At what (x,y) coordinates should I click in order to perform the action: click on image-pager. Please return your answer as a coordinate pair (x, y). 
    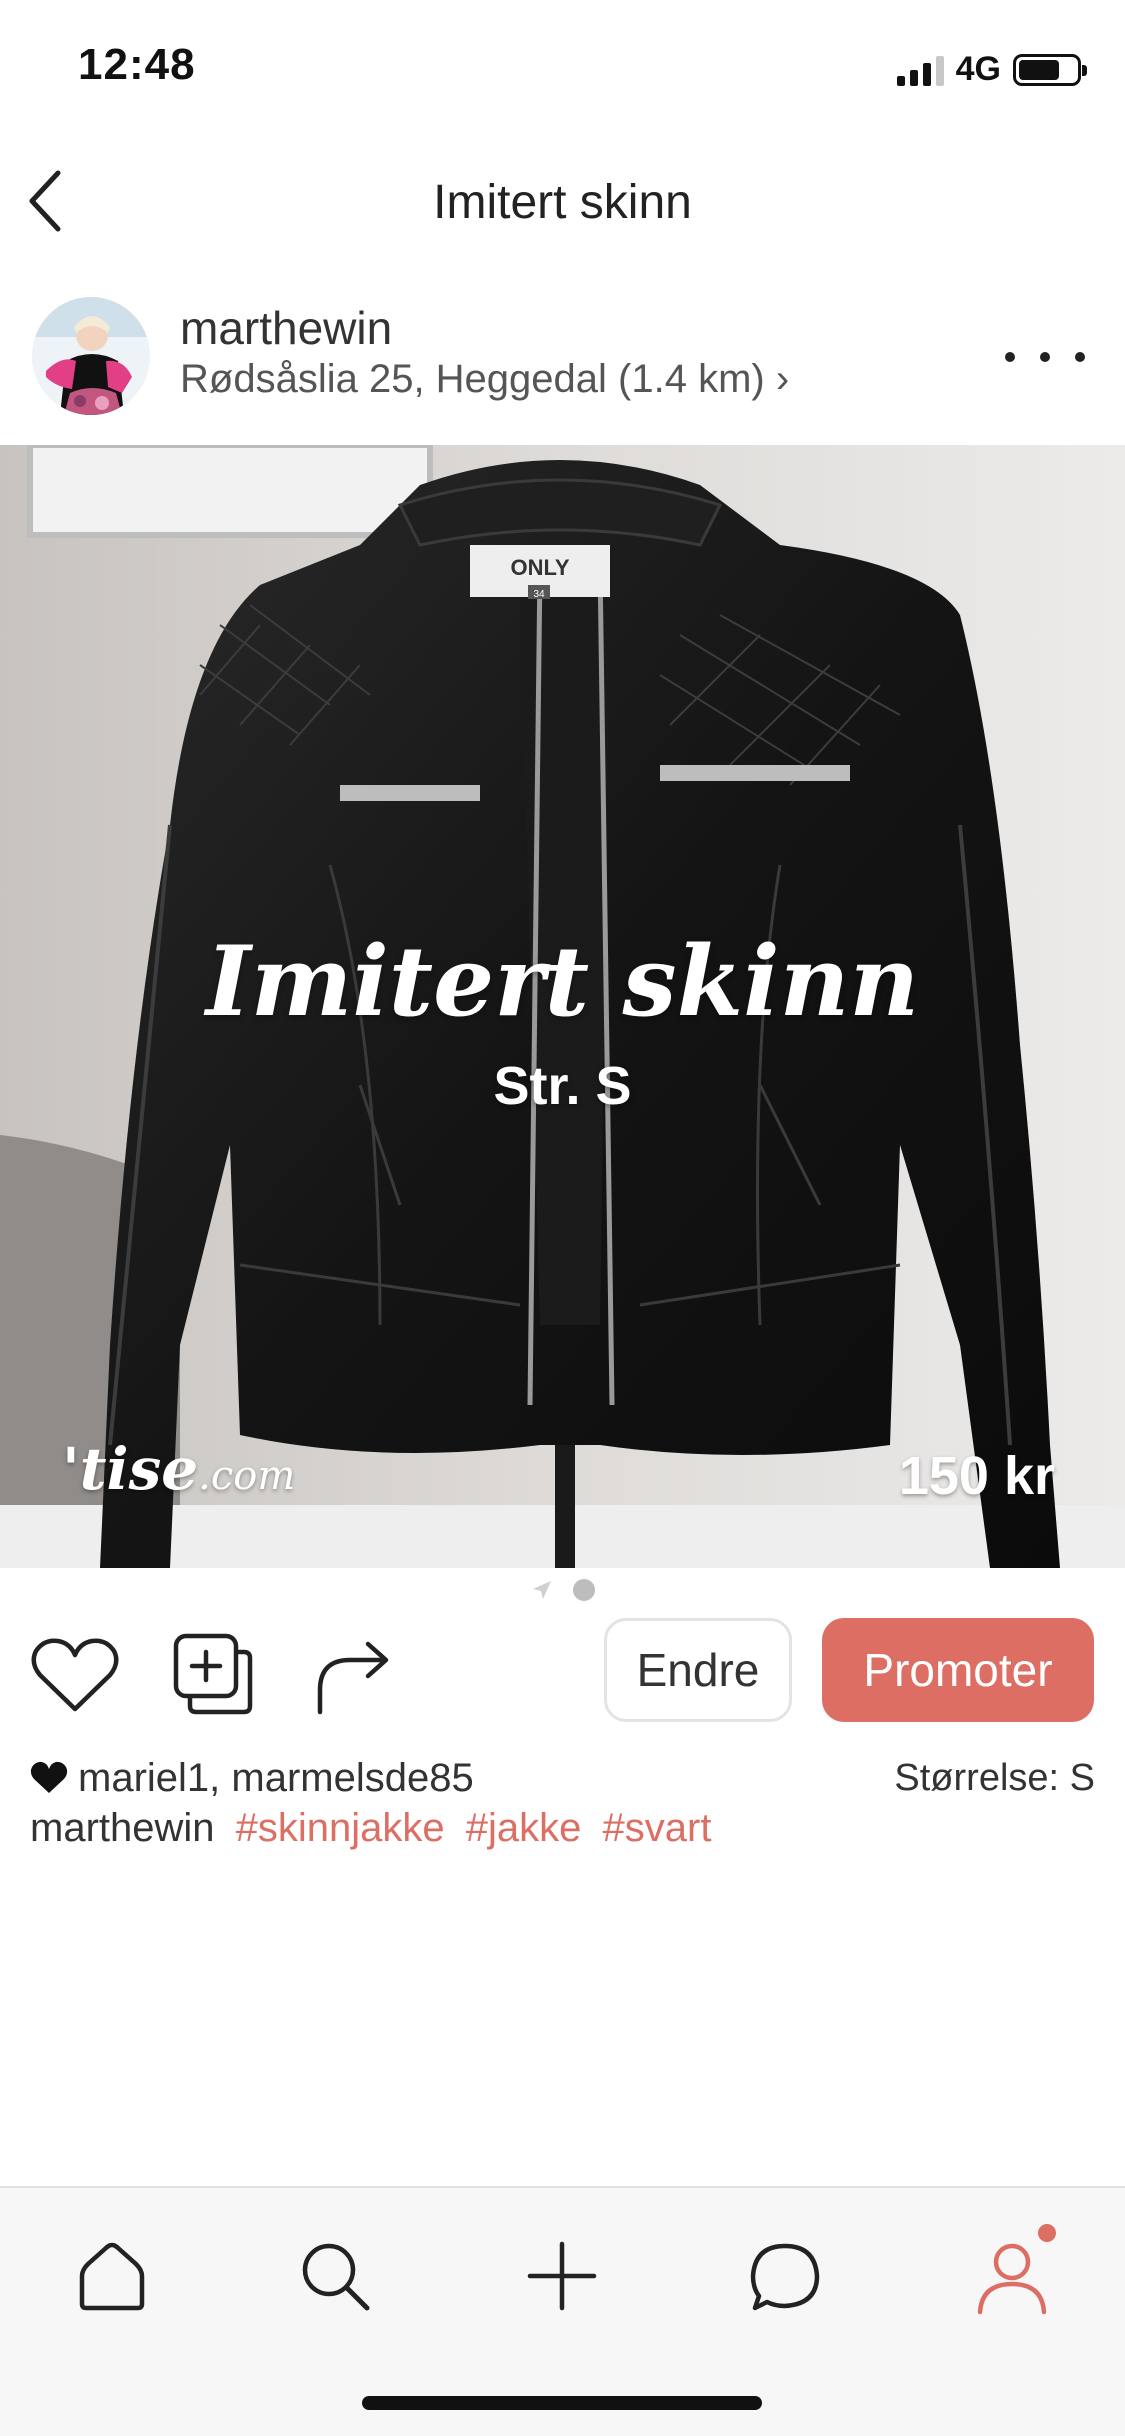
    Looking at the image, I should click on (562, 1590).